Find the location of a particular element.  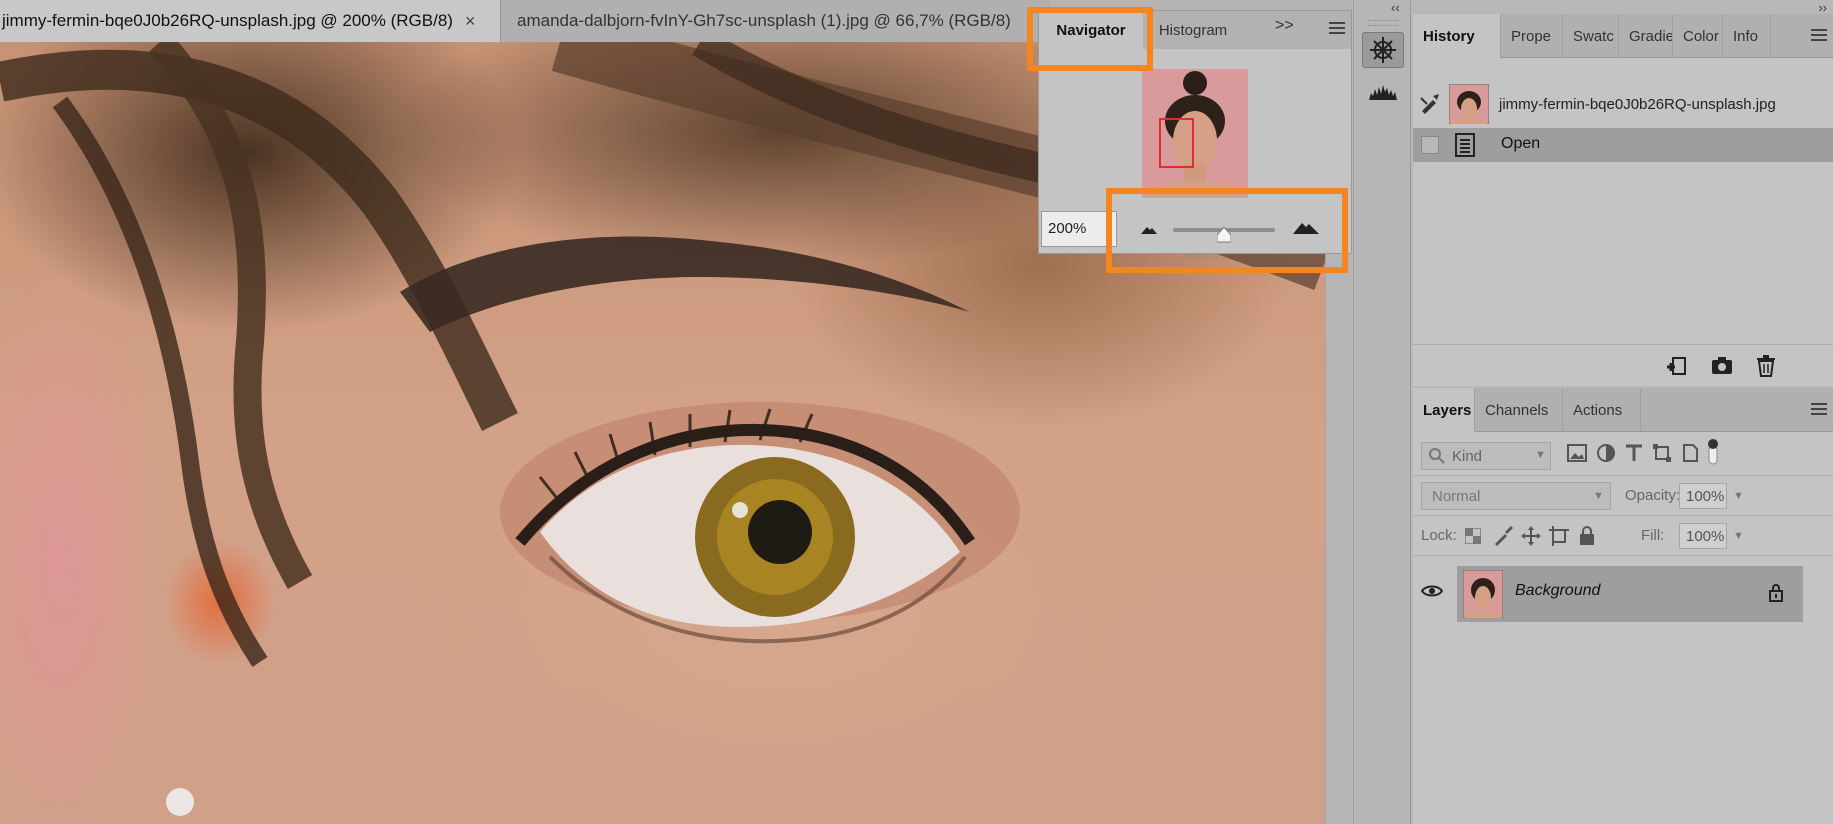

history-step-name: Open is located at coordinates (1521, 143).